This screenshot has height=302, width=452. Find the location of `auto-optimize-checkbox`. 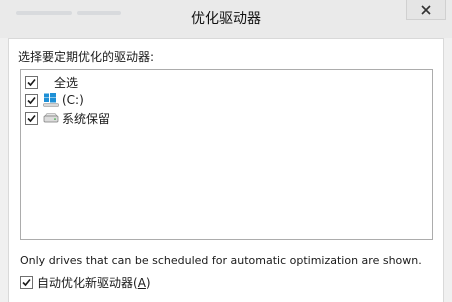

auto-optimize-checkbox is located at coordinates (26, 282).